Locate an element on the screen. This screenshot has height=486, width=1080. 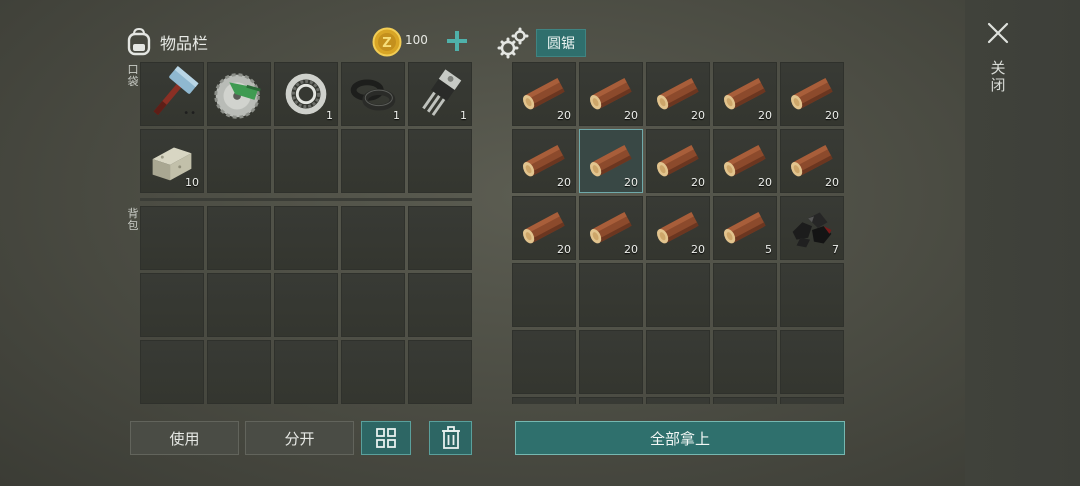
trash-icon is located at coordinates (450, 437).